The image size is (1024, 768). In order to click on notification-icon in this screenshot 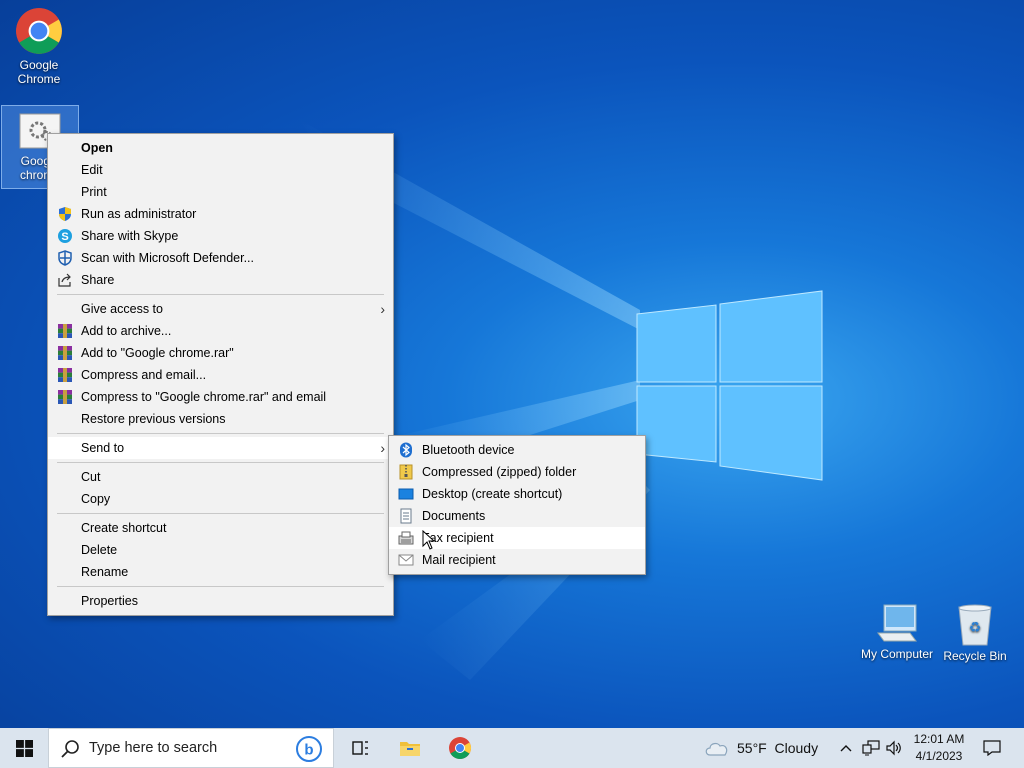, I will do `click(992, 748)`.